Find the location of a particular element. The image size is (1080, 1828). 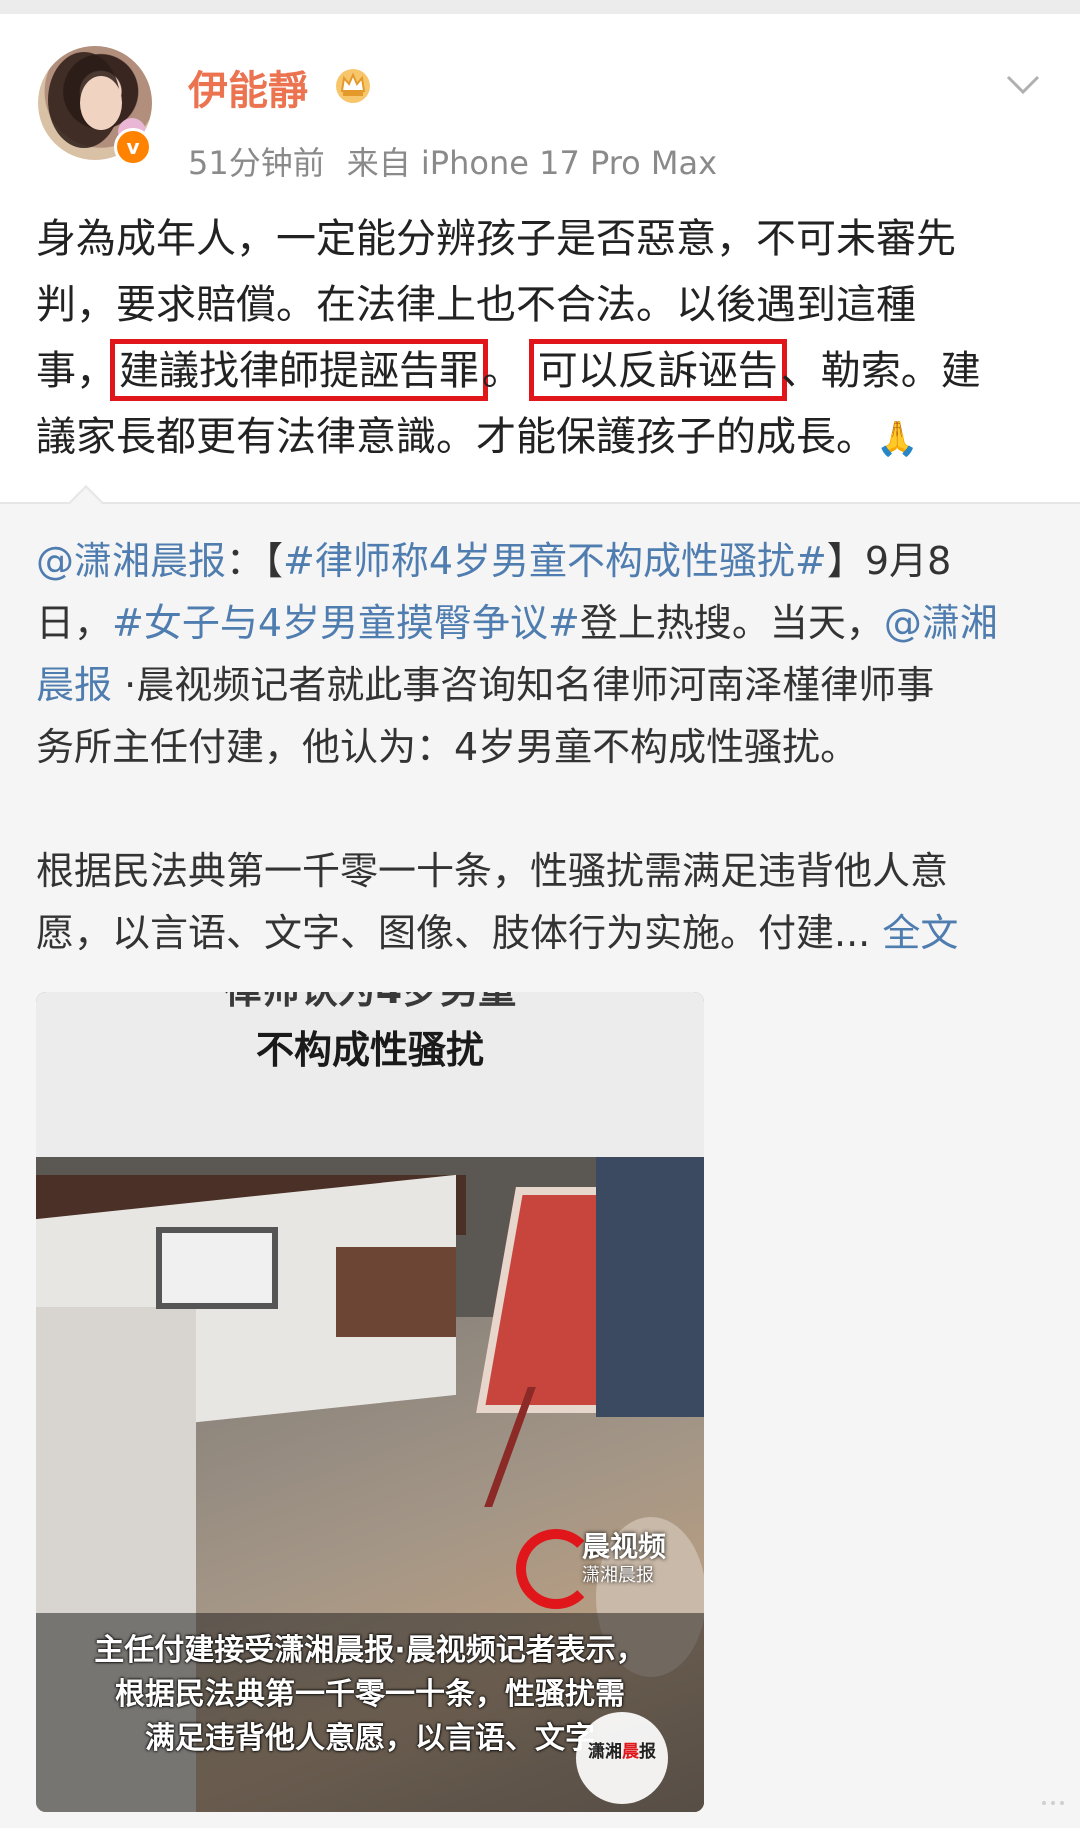

caption-line: 根据民法典第一千零一十条，性骚扰需 is located at coordinates (370, 1694).